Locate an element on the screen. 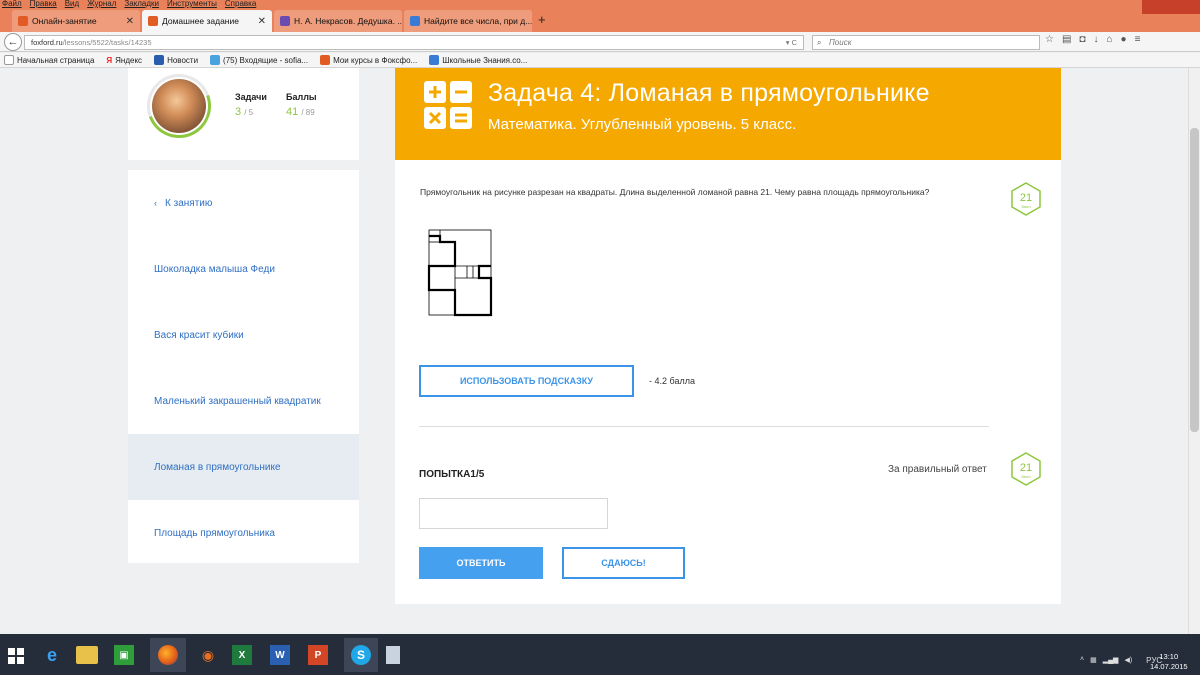 This screenshot has width=1200, height=675. submit-button: ОТВЕТИТЬ is located at coordinates (481, 563).